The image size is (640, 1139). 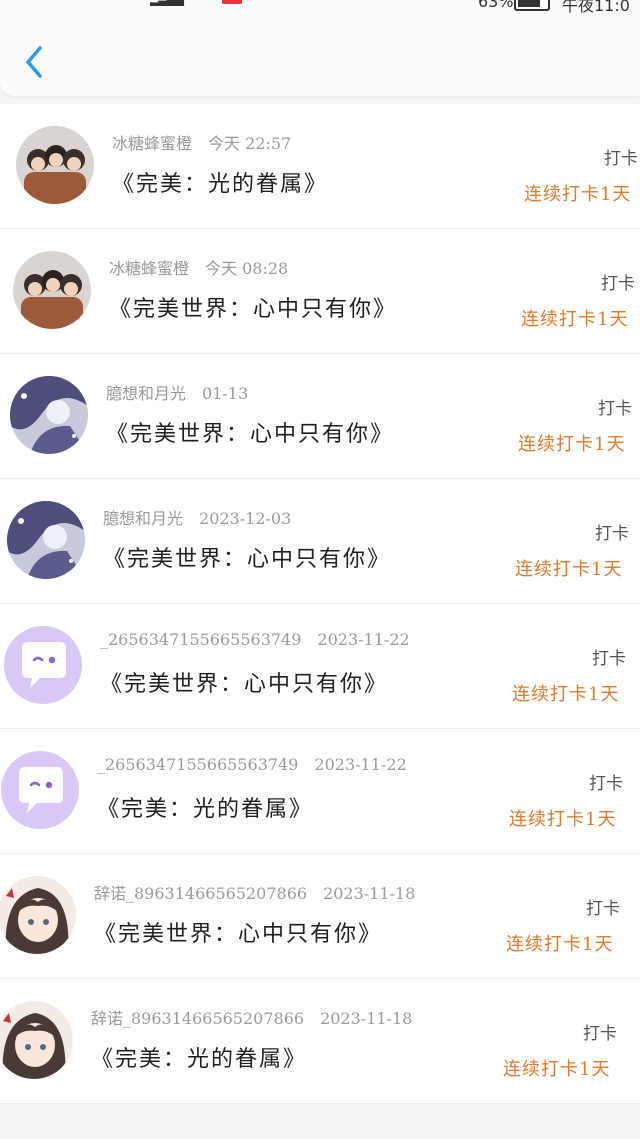 What do you see at coordinates (167, 3) in the screenshot?
I see `signal-icon: ▂▃▅▆` at bounding box center [167, 3].